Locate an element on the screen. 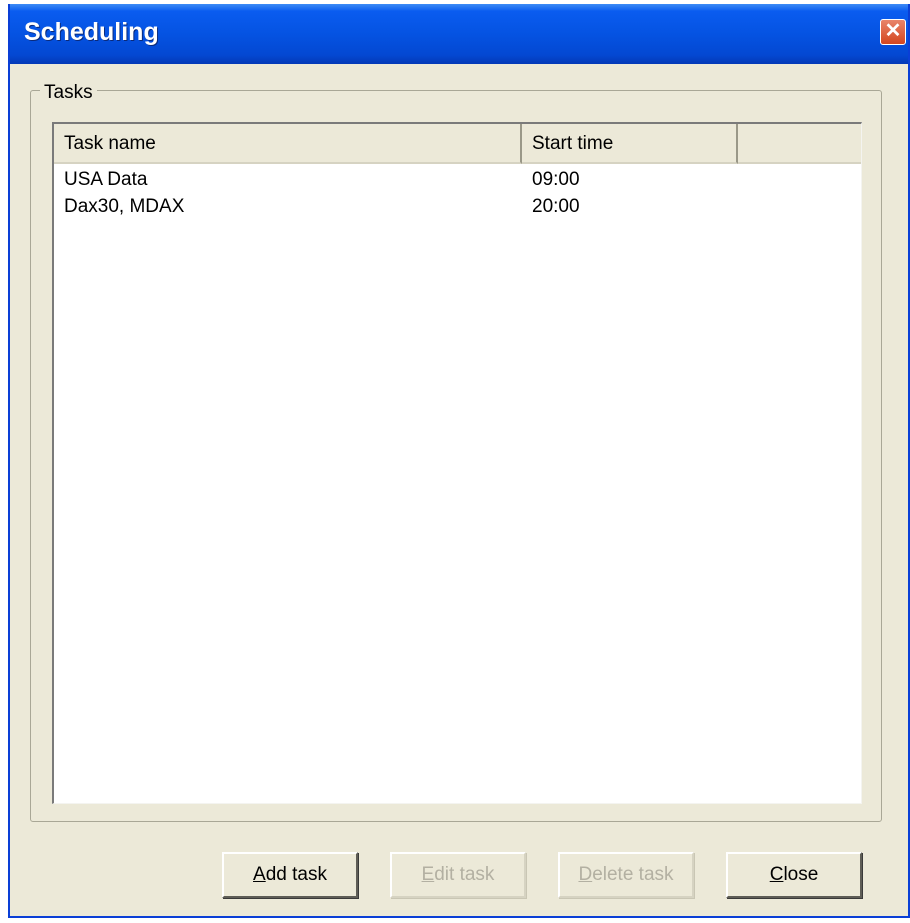 The width and height of the screenshot is (910, 923). add-task-button: Add task is located at coordinates (290, 875).